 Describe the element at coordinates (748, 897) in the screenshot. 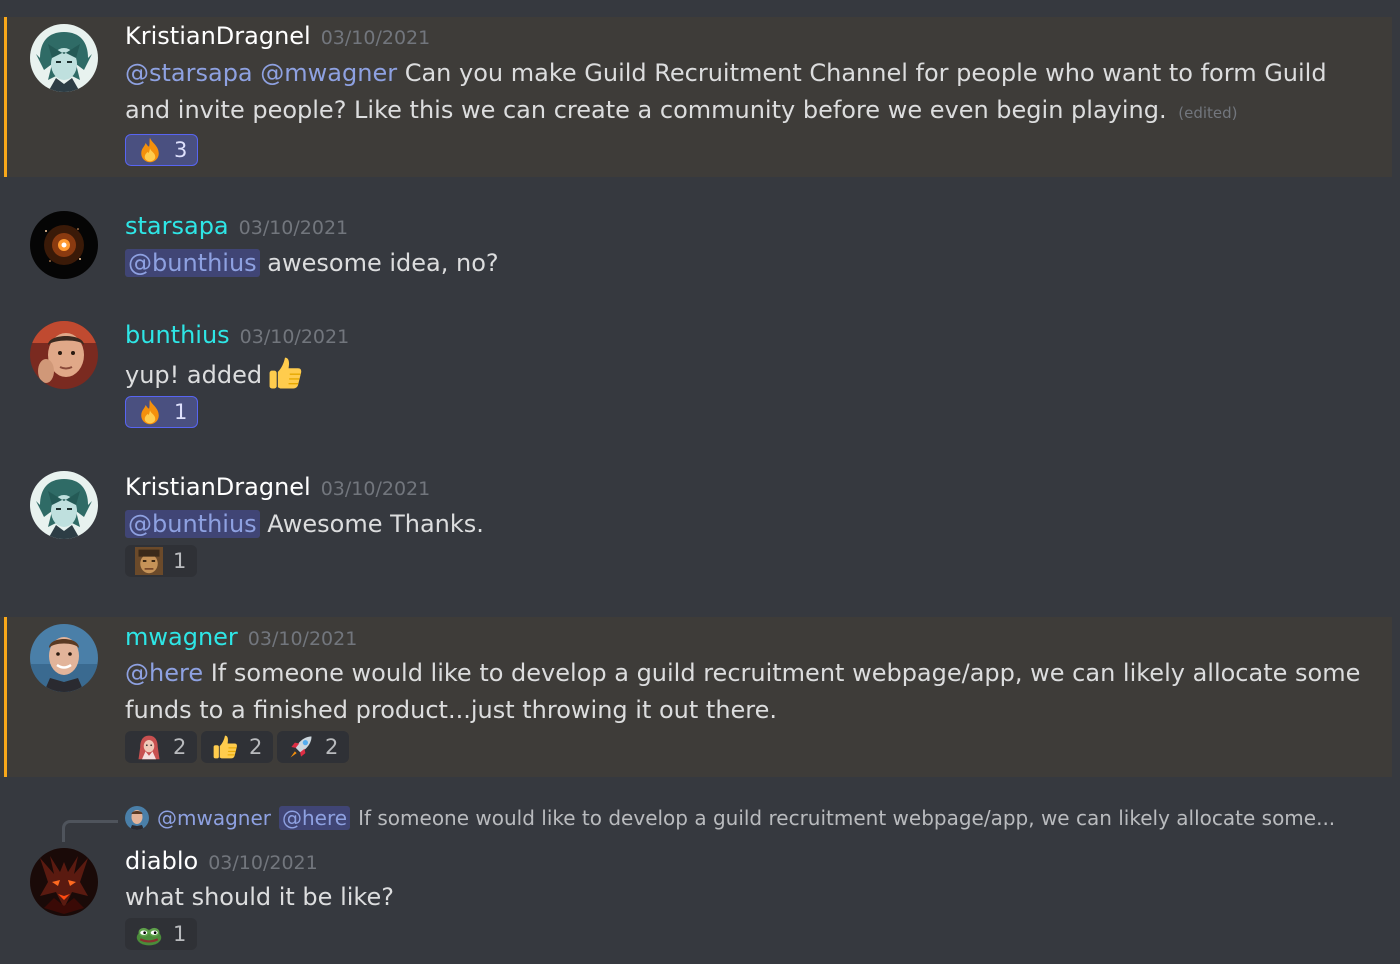

I see `message-text: what should it be like?` at that location.